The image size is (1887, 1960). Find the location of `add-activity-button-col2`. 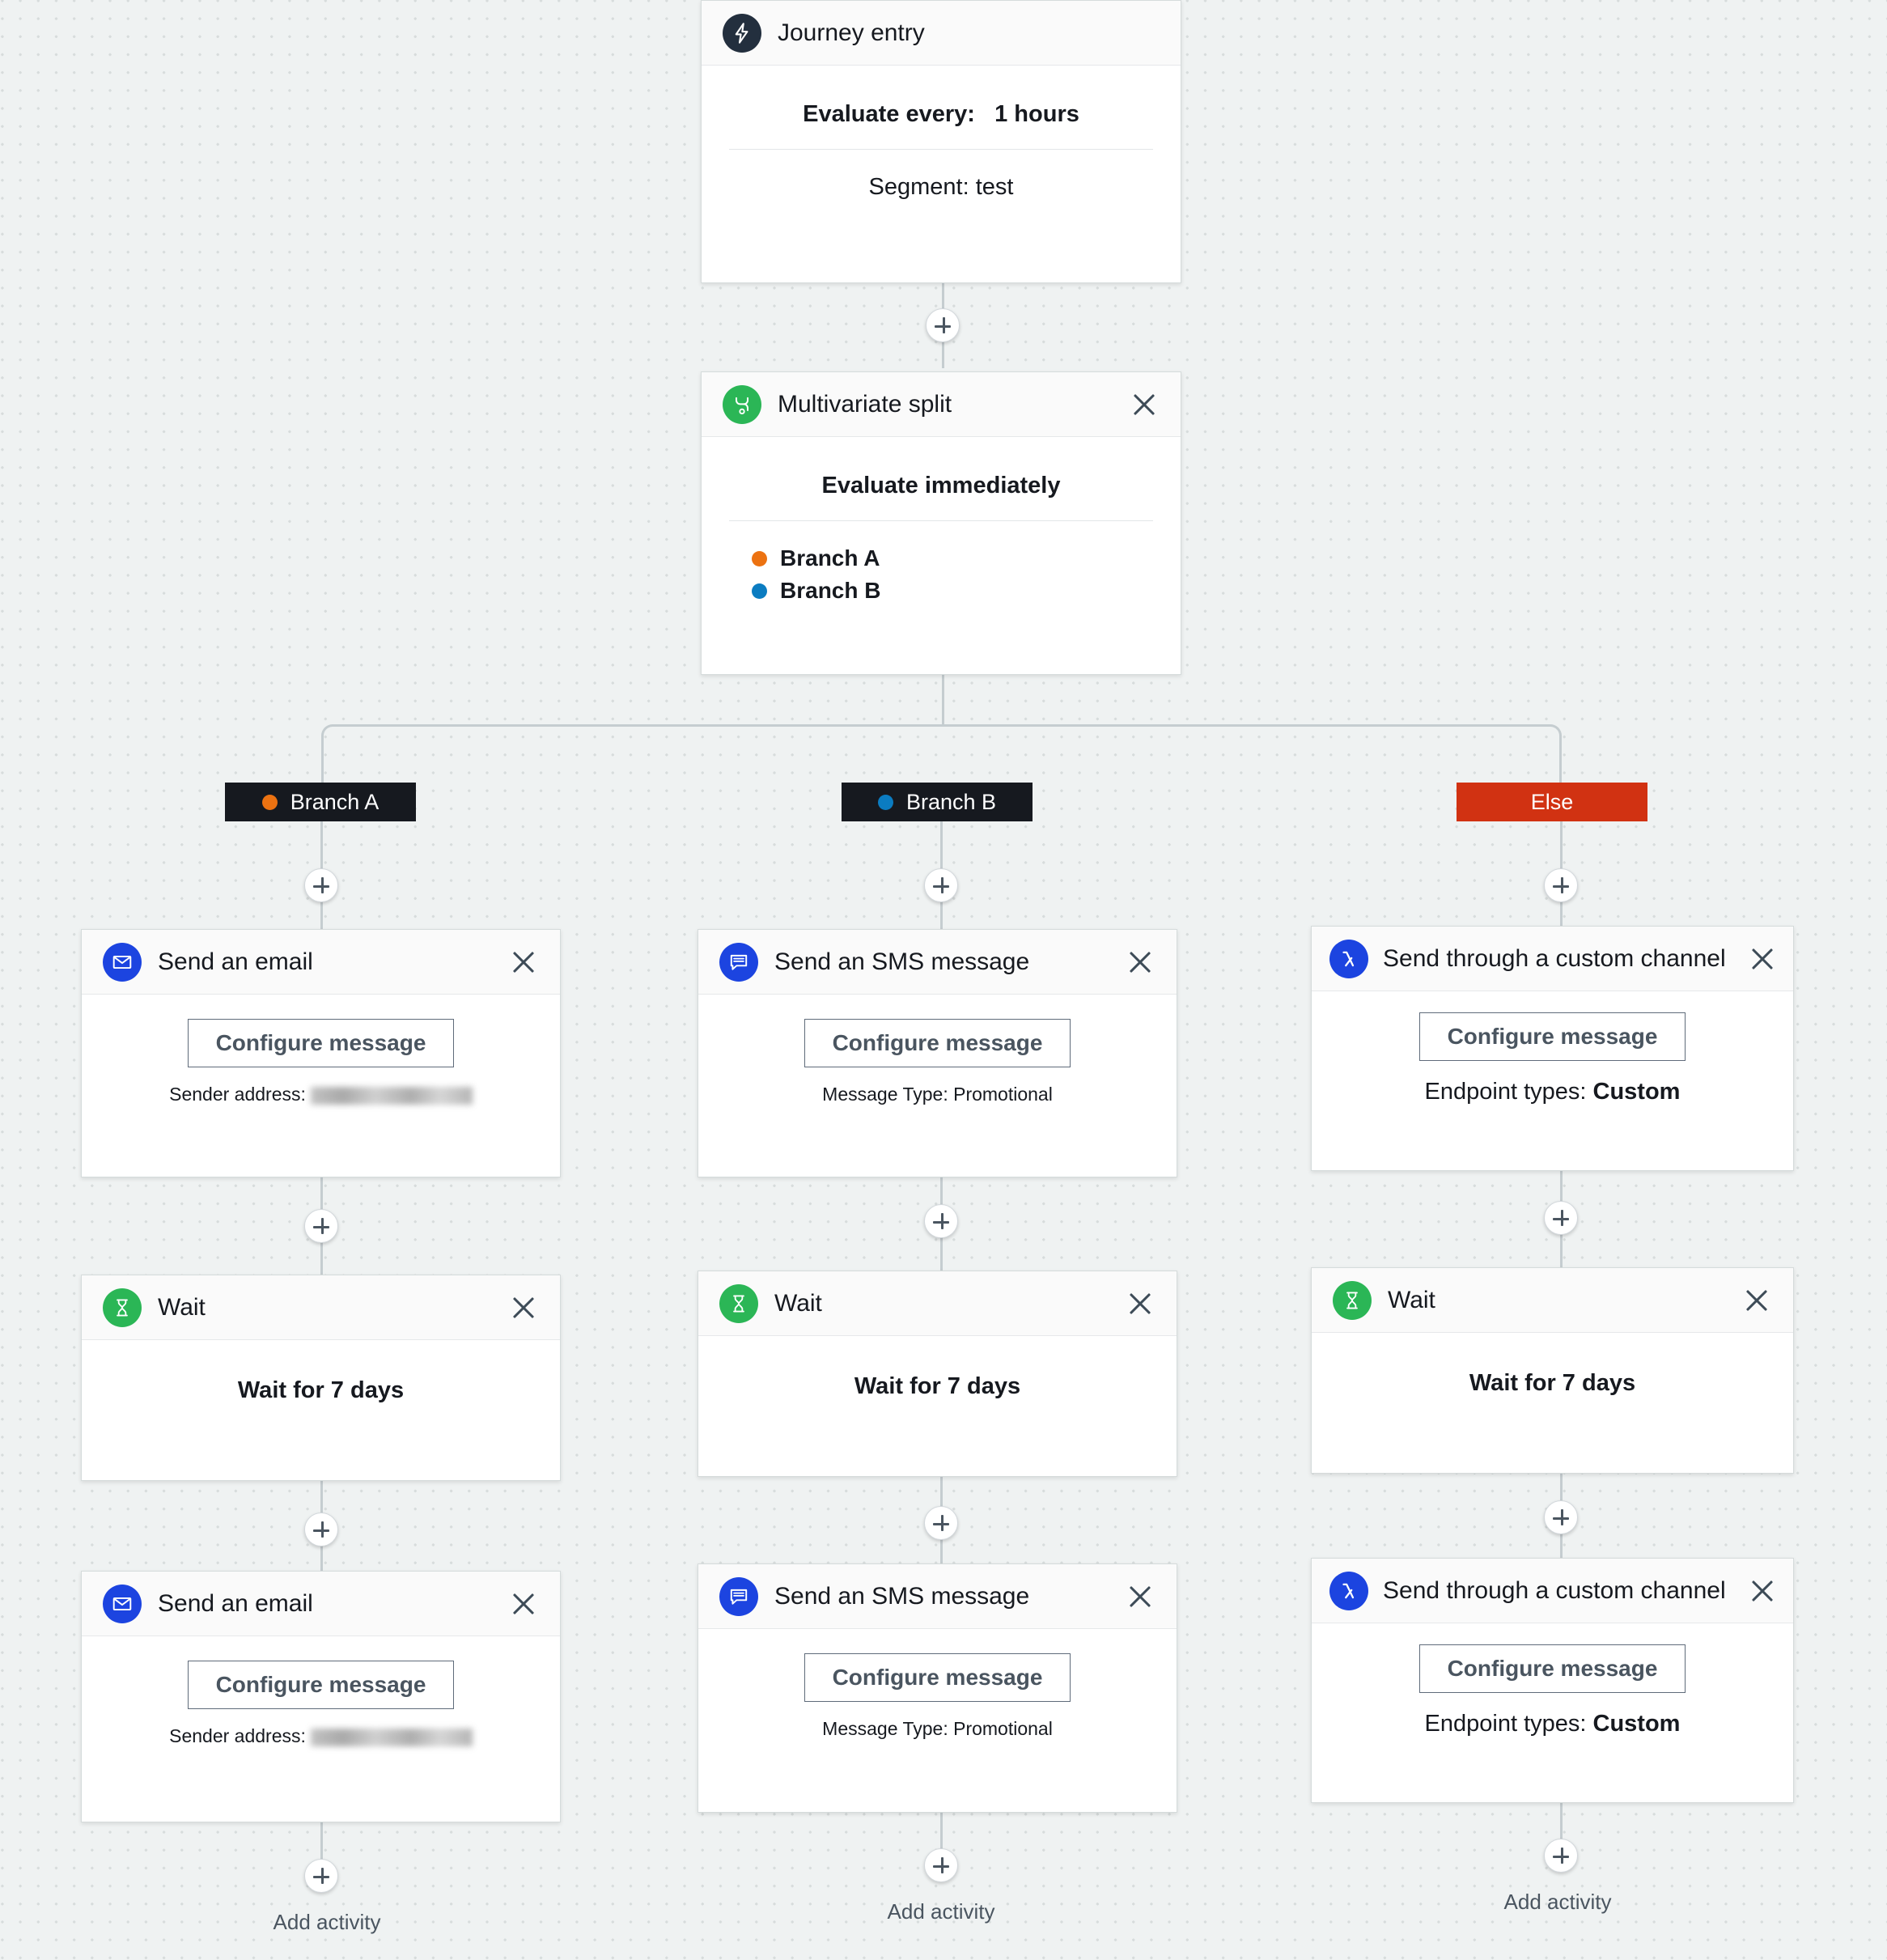

add-activity-button-col2 is located at coordinates (941, 1865).